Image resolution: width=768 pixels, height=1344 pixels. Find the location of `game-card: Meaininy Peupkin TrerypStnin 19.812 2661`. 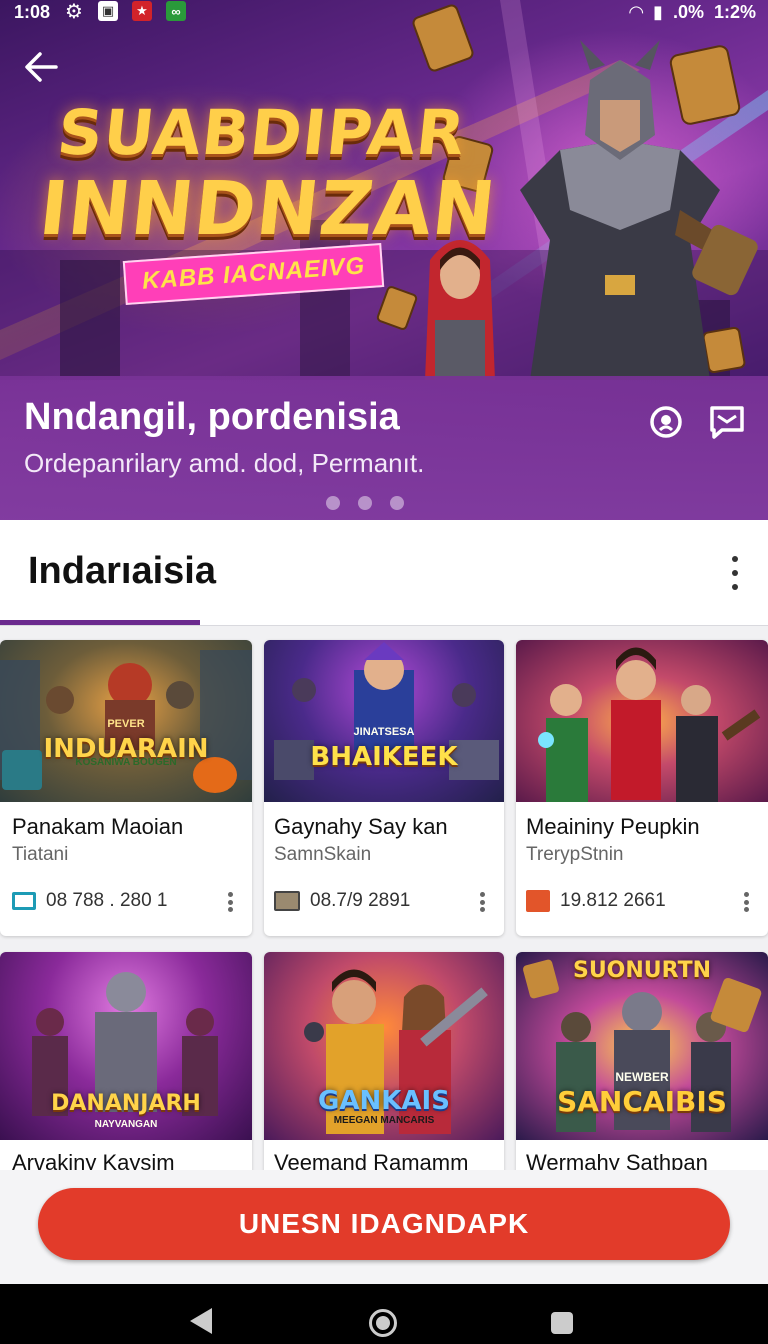

game-card: Meaininy Peupkin TrerypStnin 19.812 2661 is located at coordinates (642, 788).